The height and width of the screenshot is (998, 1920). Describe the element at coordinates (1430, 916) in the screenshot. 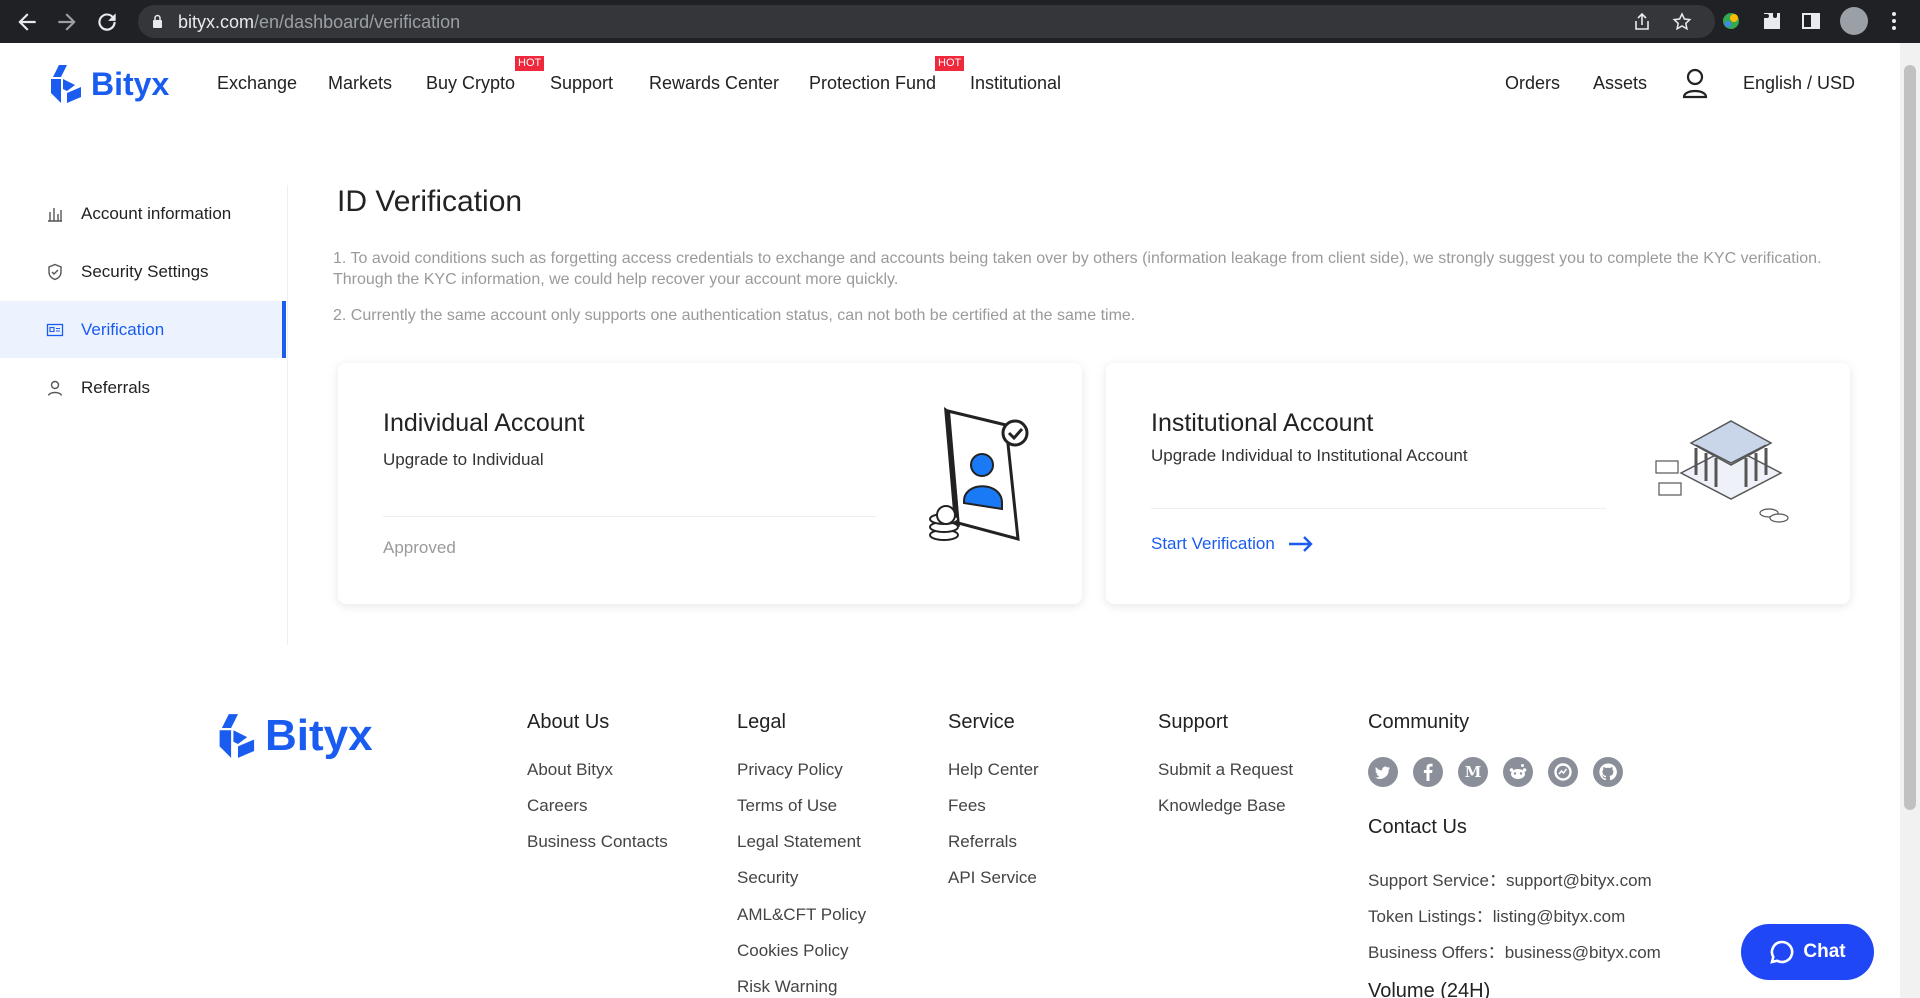

I see `contact-label: Token Listings：` at that location.